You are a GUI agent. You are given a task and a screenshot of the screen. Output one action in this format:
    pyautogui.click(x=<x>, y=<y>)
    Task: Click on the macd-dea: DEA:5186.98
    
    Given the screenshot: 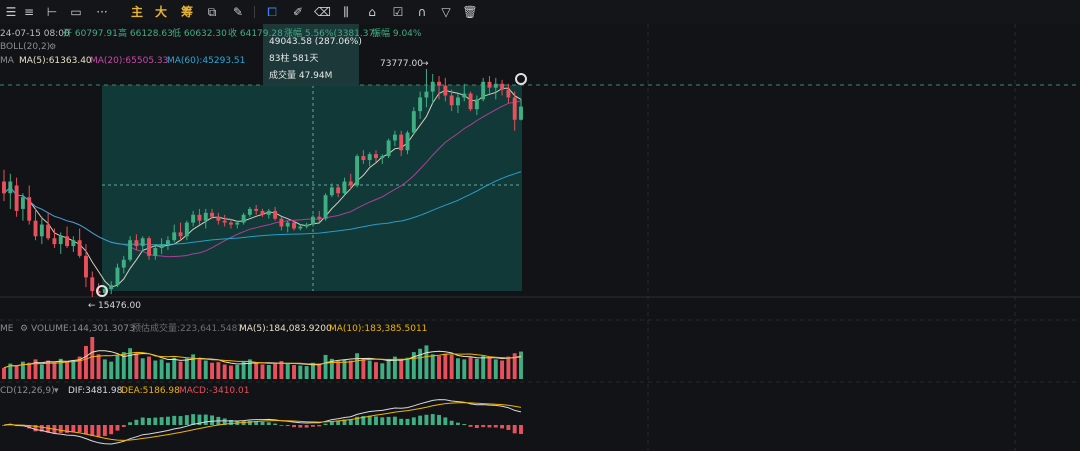 What is the action you would take?
    pyautogui.click(x=150, y=391)
    